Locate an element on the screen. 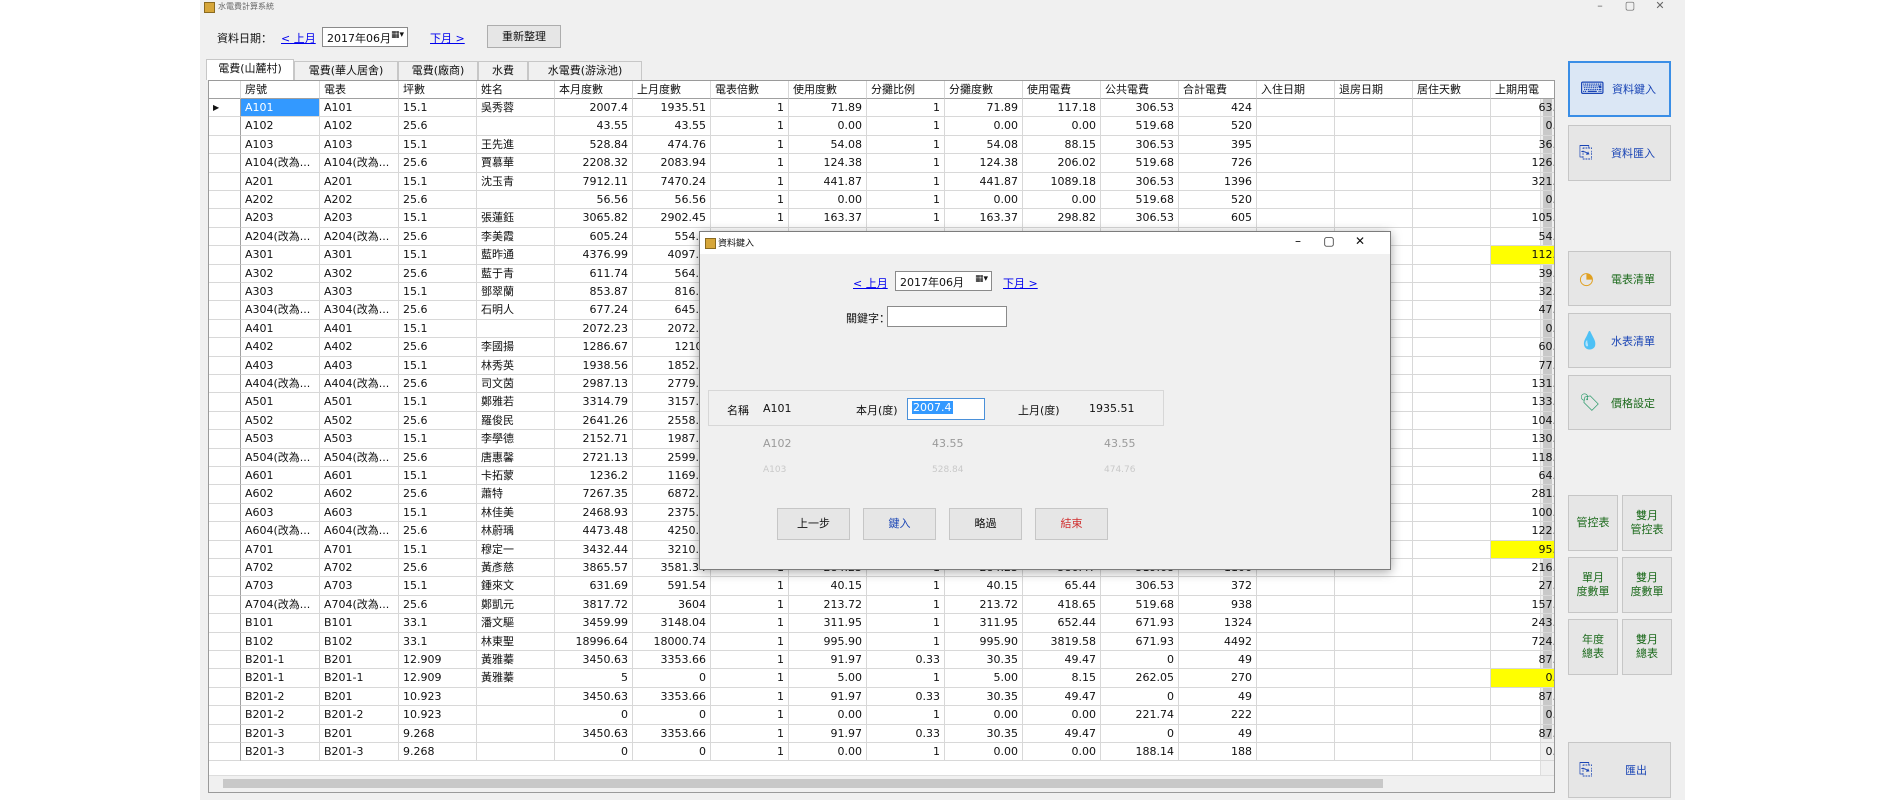 The width and height of the screenshot is (1886, 800). table-cell: 131.2 is located at coordinates (1522, 384).